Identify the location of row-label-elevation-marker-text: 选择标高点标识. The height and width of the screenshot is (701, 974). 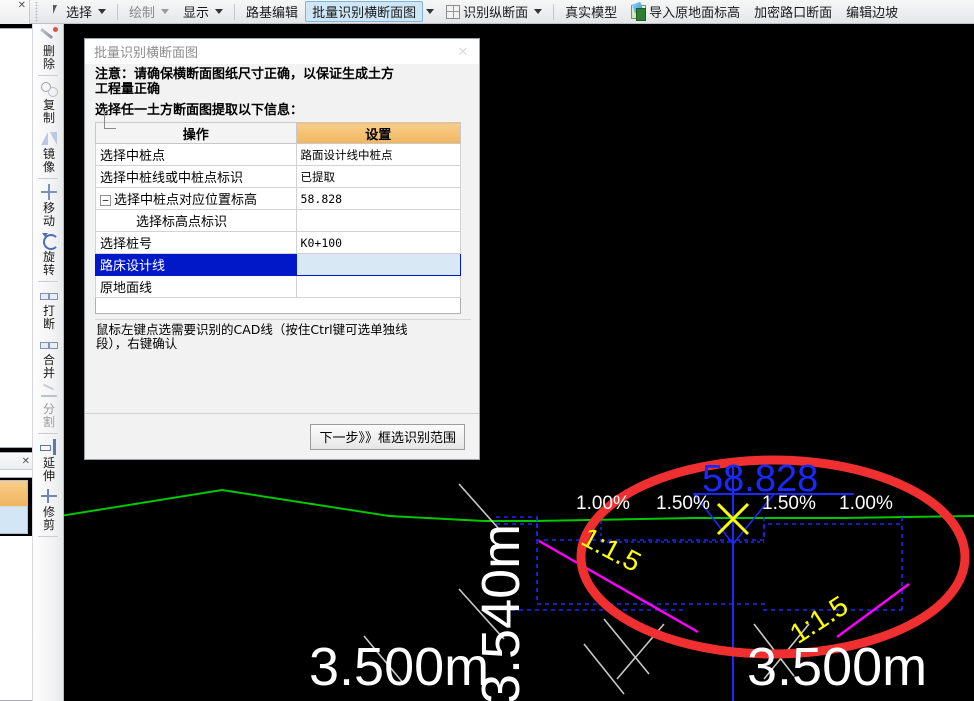
(182, 221).